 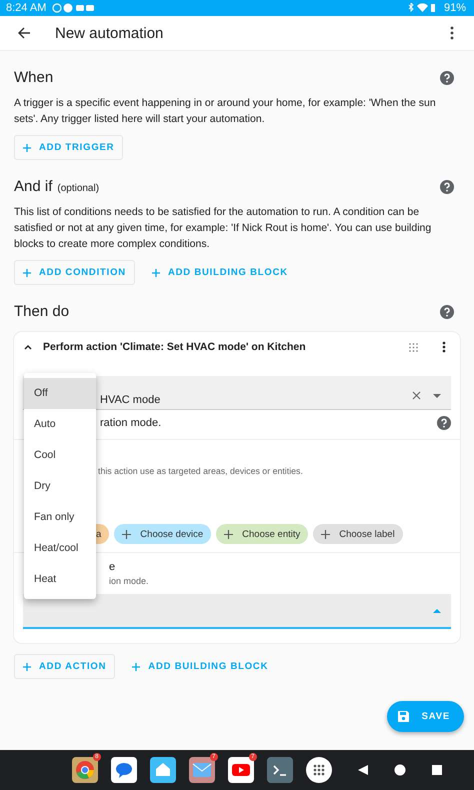 What do you see at coordinates (78, 188) in the screenshot?
I see `optional-note: (optional)` at bounding box center [78, 188].